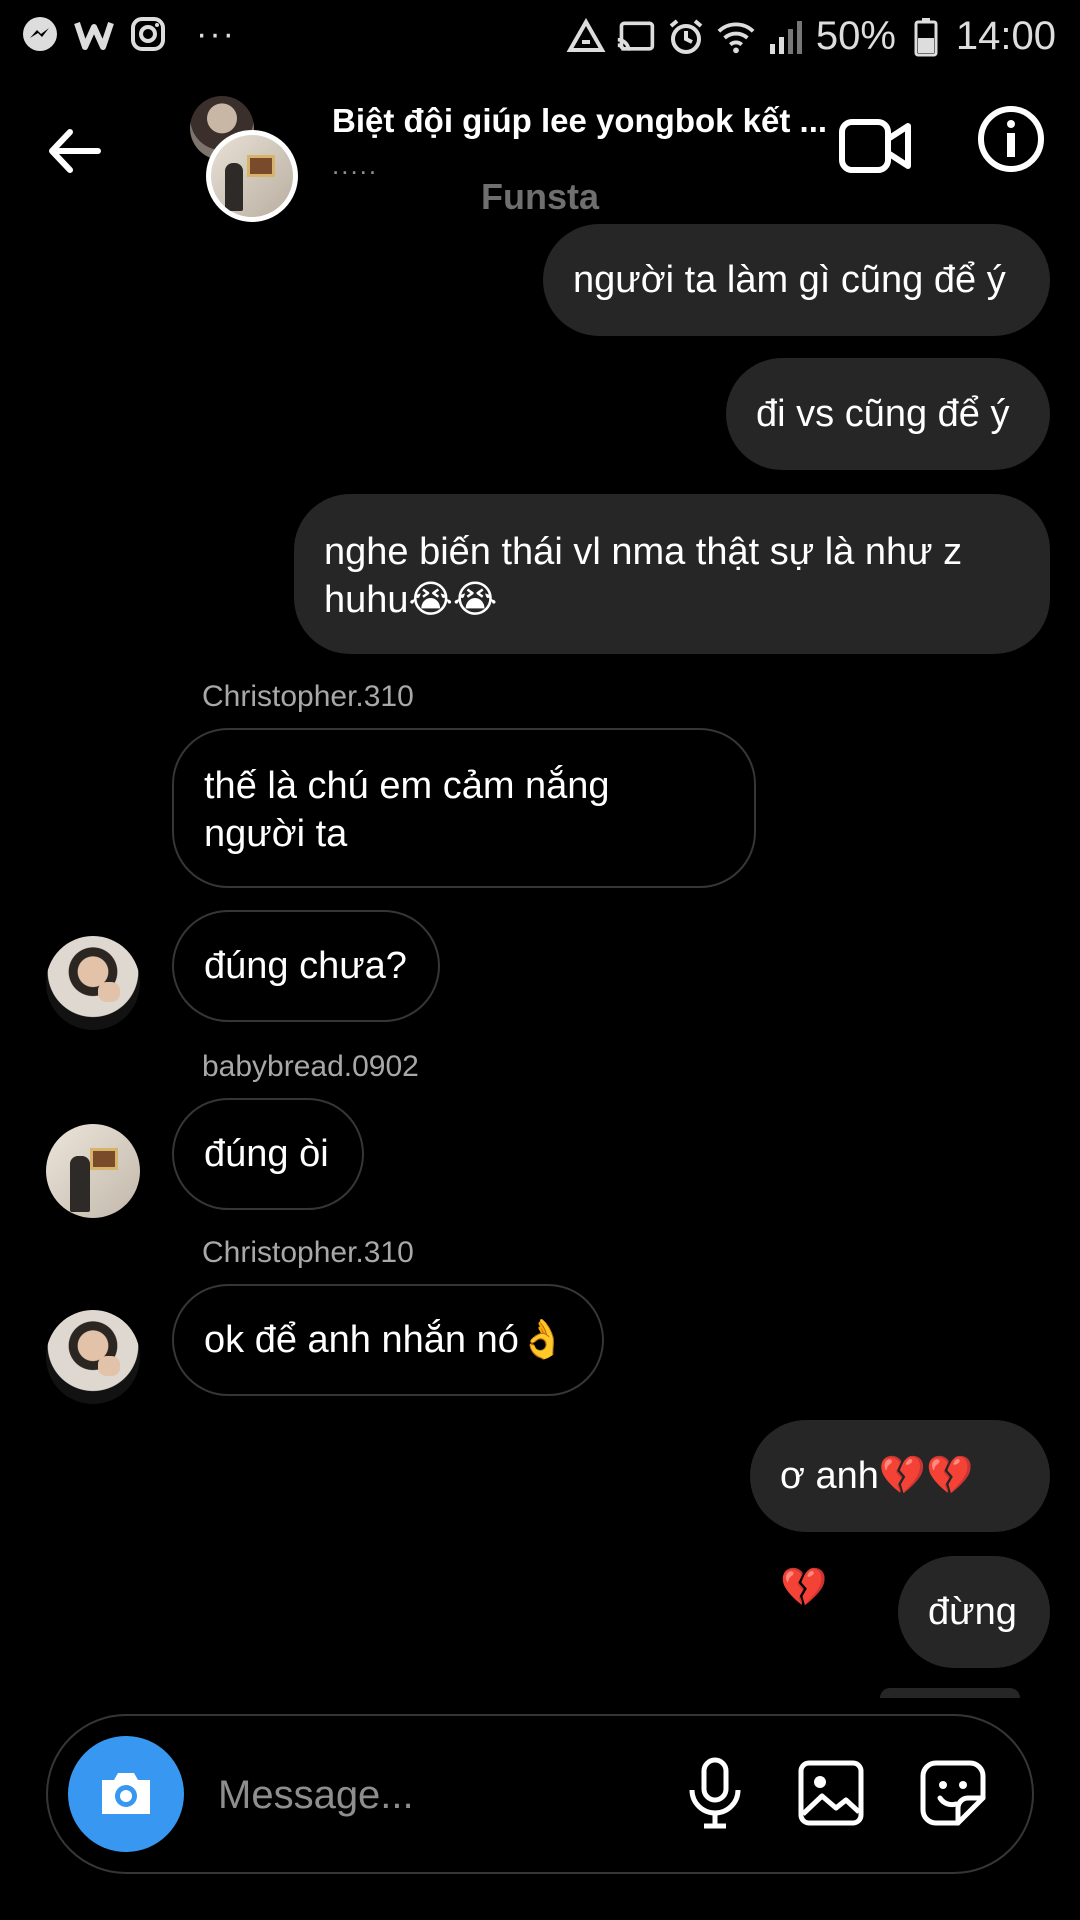 This screenshot has width=1080, height=1920. Describe the element at coordinates (900, 1514) in the screenshot. I see `outgoing-message: ơ anh💔💔💔` at that location.